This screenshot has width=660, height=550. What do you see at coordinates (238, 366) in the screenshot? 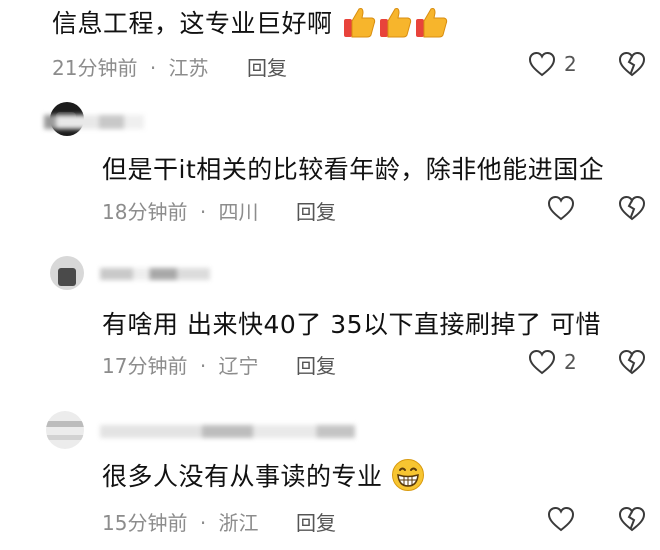
I see `comment-location: 辽宁` at bounding box center [238, 366].